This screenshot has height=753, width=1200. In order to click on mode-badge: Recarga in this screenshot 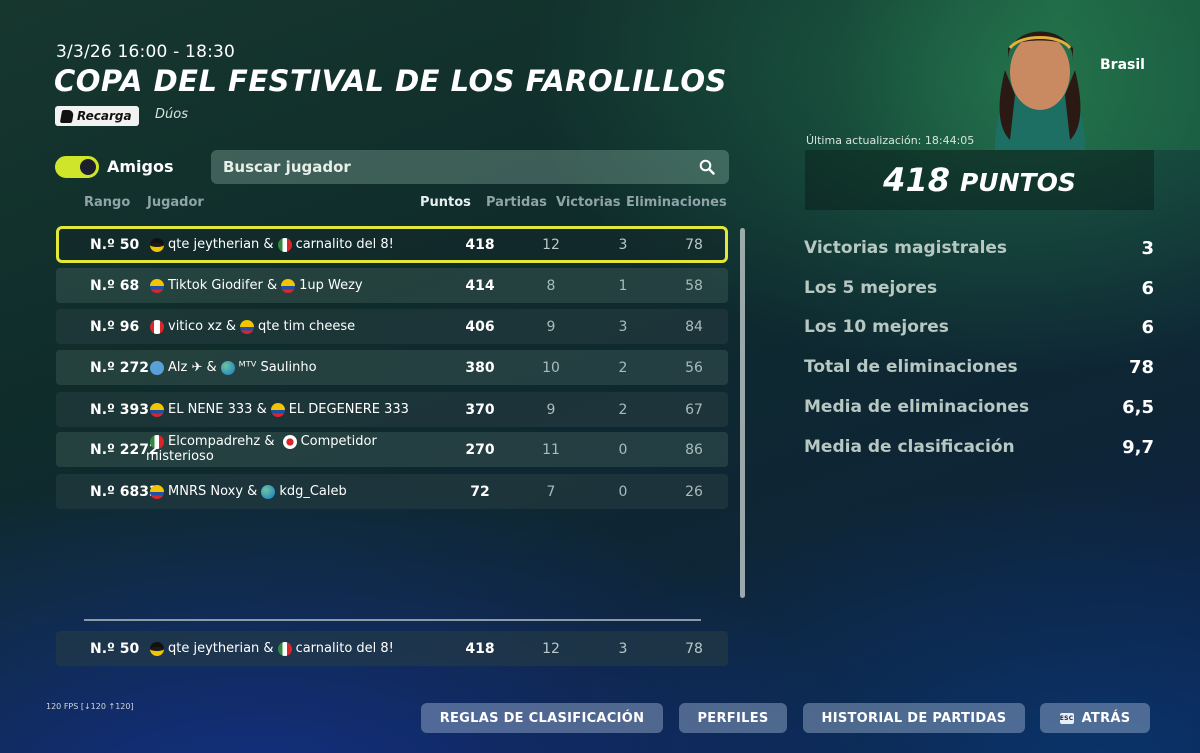, I will do `click(97, 116)`.